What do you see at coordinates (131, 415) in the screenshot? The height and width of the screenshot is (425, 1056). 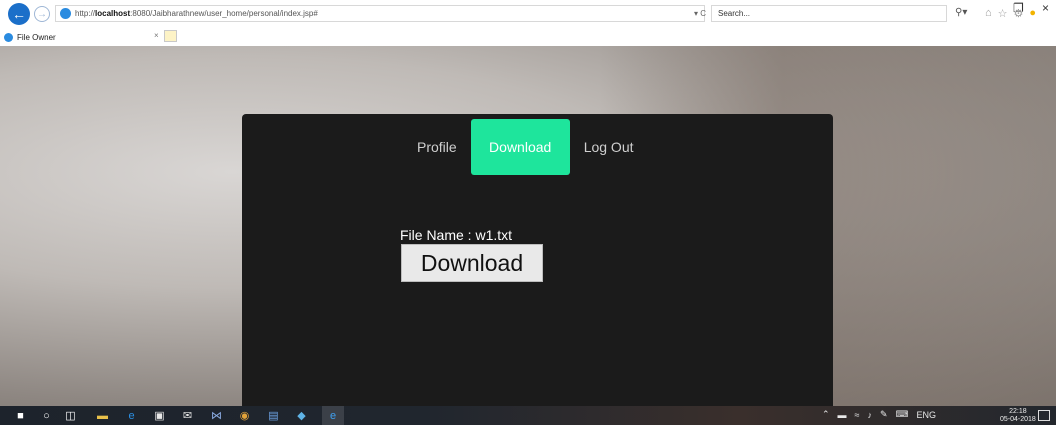 I see `edge-browser-icon: e` at bounding box center [131, 415].